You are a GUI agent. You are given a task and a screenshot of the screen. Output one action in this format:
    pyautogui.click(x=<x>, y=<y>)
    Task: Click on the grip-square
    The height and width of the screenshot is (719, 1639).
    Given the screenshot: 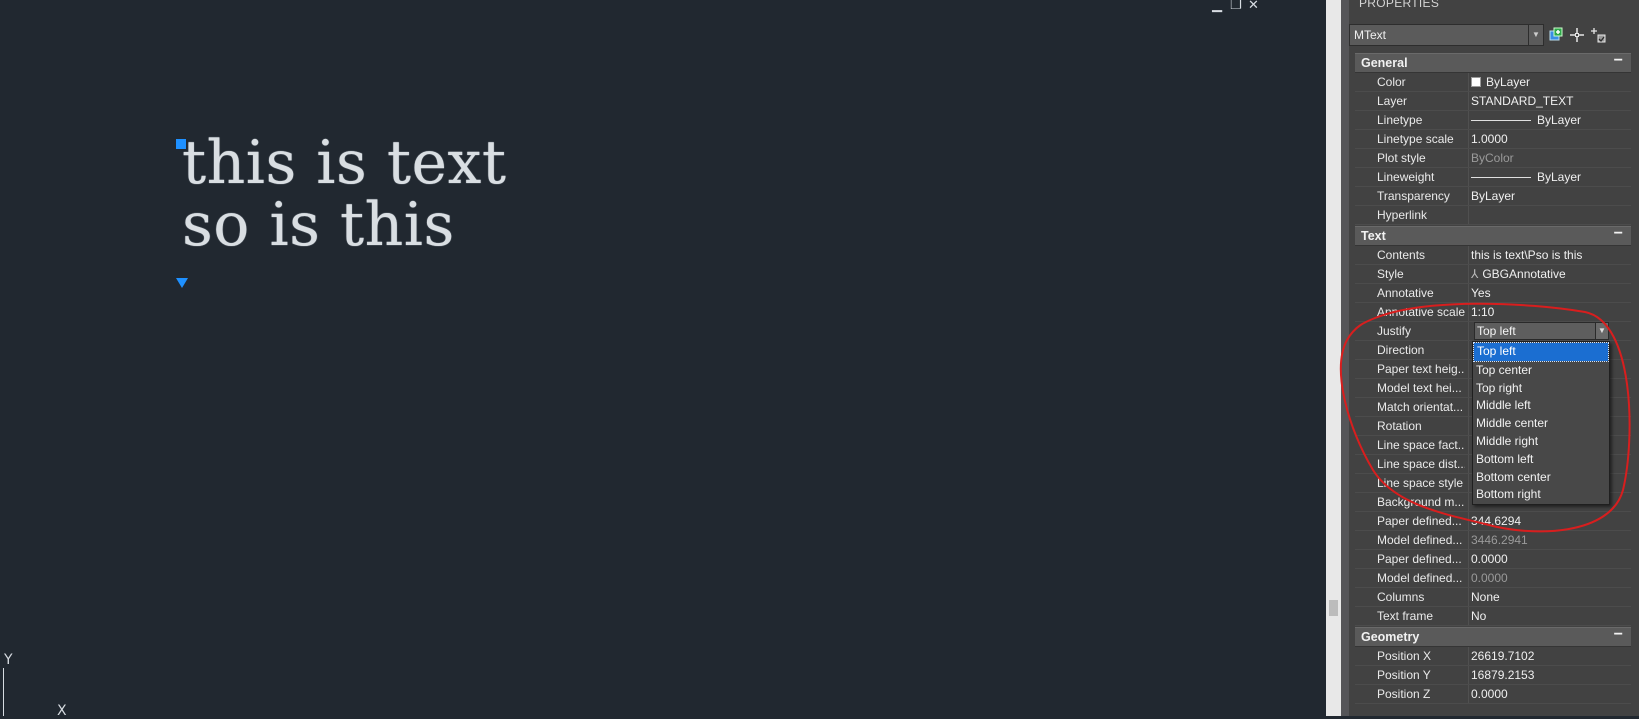 What is the action you would take?
    pyautogui.click(x=181, y=144)
    